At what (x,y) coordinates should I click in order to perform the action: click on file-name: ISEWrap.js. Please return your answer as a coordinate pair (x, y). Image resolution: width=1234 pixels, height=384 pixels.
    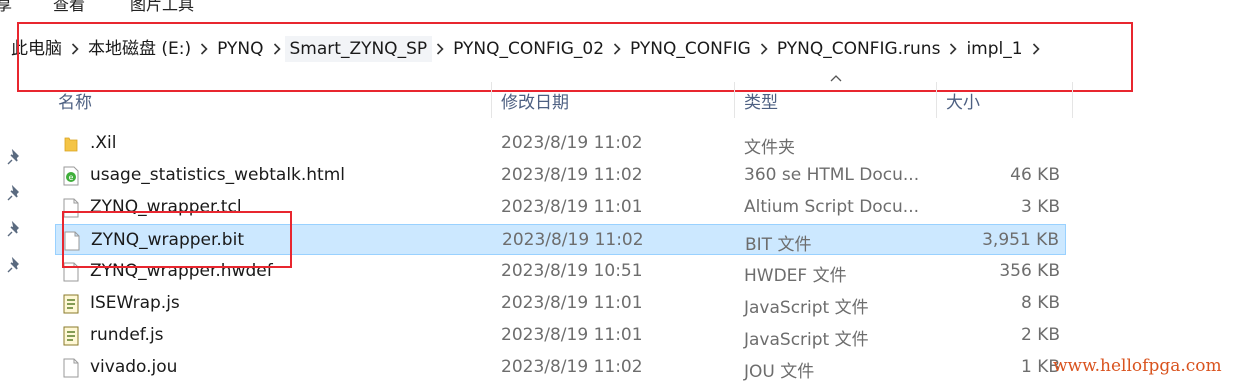
    Looking at the image, I should click on (135, 303).